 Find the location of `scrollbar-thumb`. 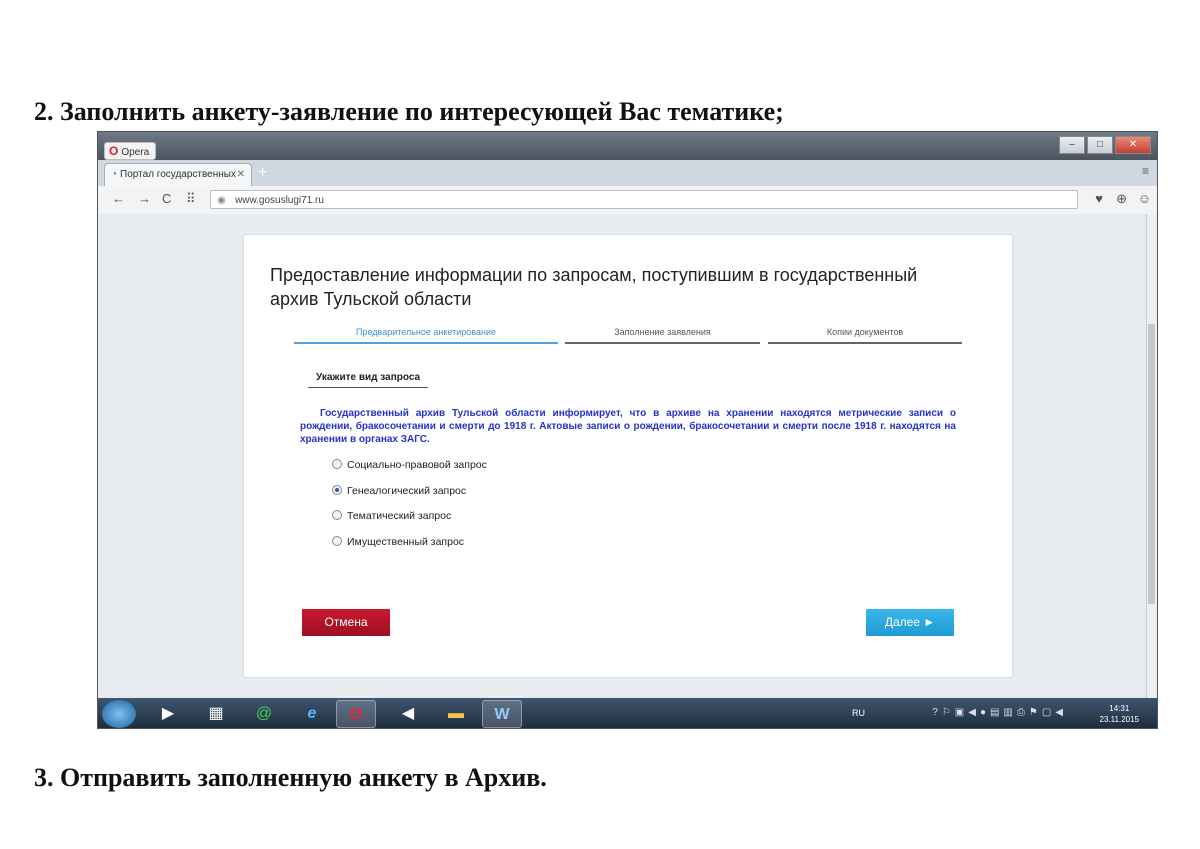

scrollbar-thumb is located at coordinates (1151, 464).